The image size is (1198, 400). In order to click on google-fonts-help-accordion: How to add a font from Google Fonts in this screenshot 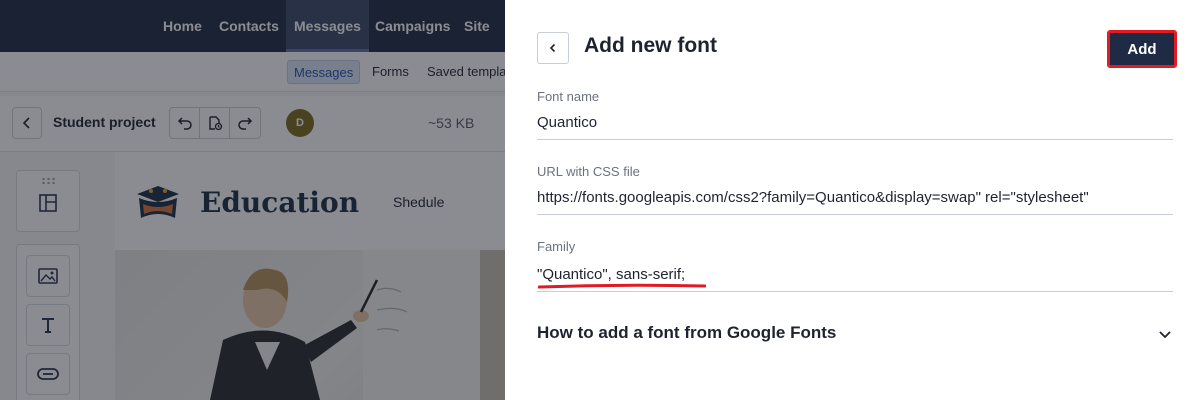, I will do `click(855, 334)`.